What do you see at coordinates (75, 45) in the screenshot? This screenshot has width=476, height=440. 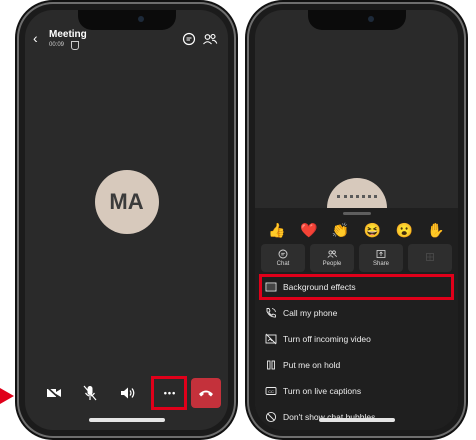 I see `shield-icon` at bounding box center [75, 45].